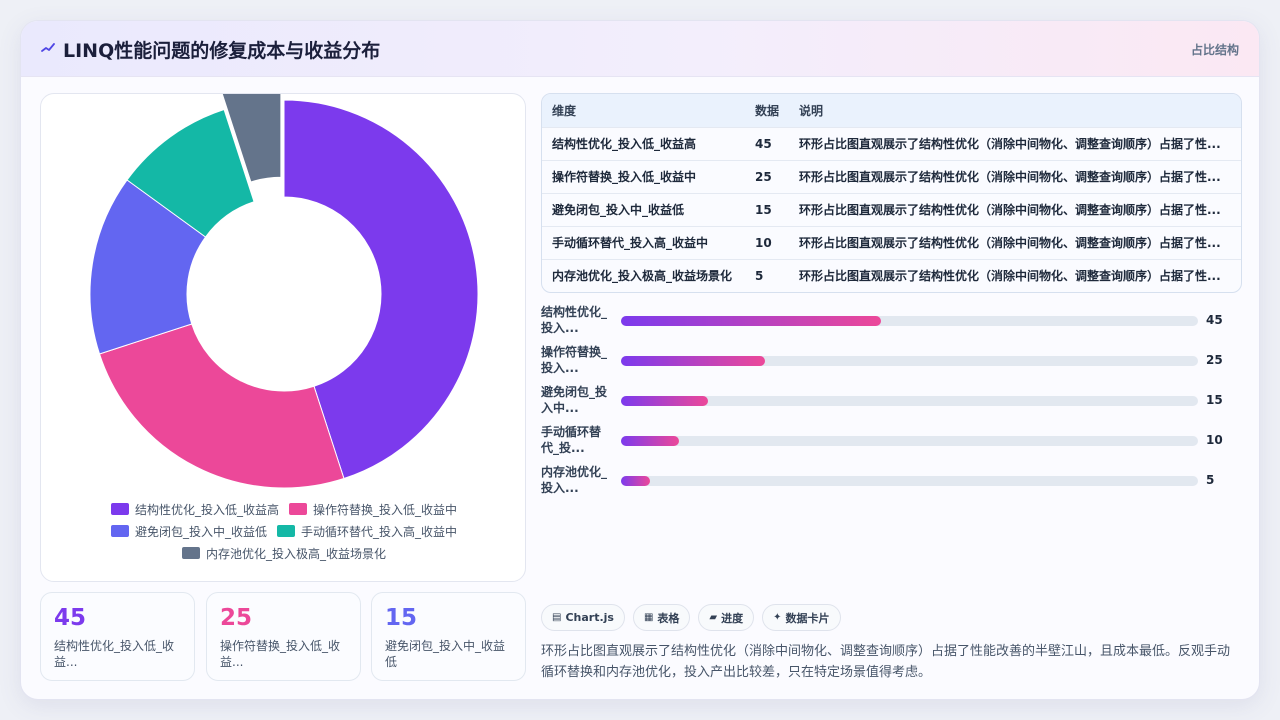 The width and height of the screenshot is (1280, 720). What do you see at coordinates (200, 531) in the screenshot?
I see `legend-label: 避免闭包_投入中_收益低` at bounding box center [200, 531].